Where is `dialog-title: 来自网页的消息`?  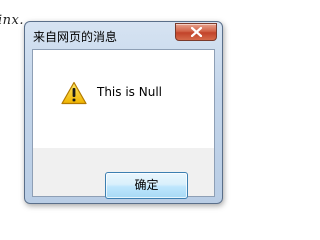
dialog-title: 来自网页的消息 is located at coordinates (75, 37).